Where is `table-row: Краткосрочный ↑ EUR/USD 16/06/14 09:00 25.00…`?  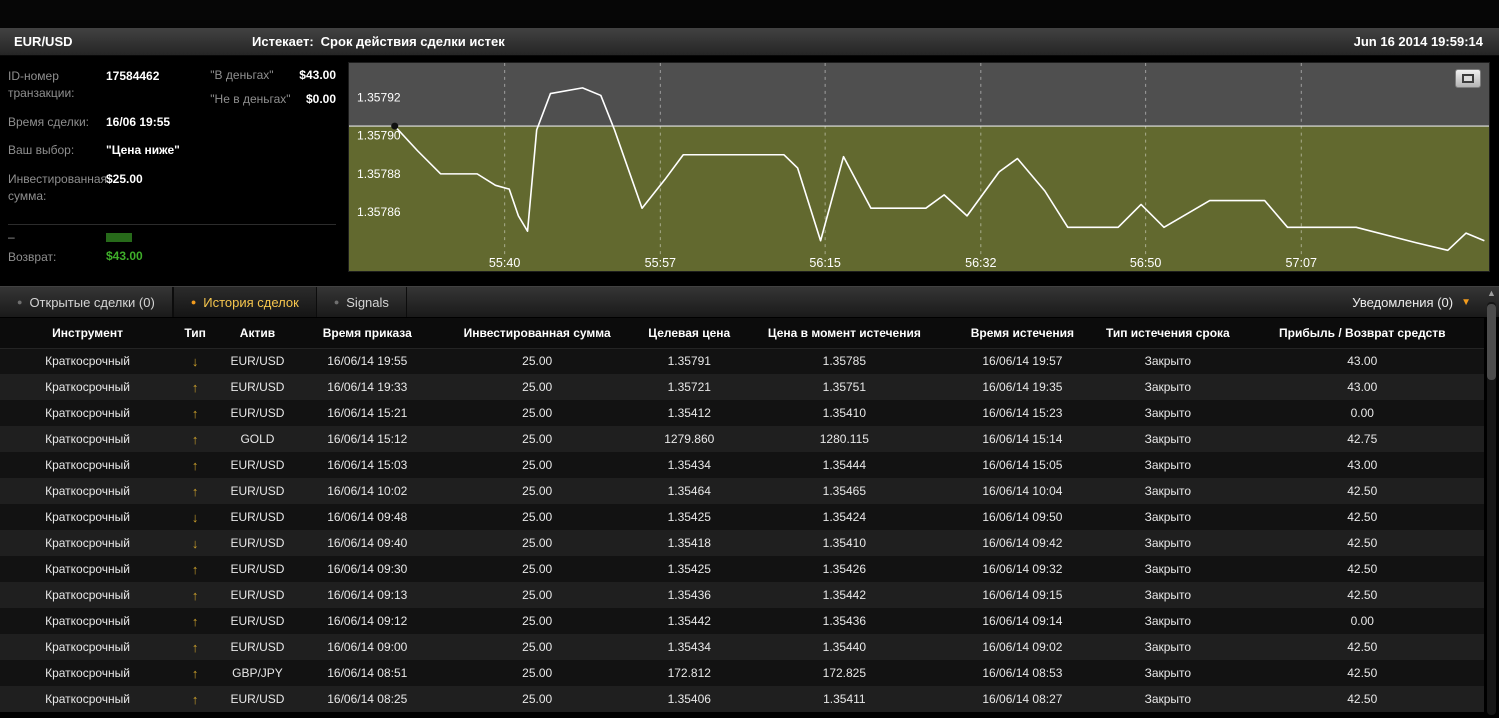 table-row: Краткосрочный ↑ EUR/USD 16/06/14 09:00 25.00… is located at coordinates (742, 647).